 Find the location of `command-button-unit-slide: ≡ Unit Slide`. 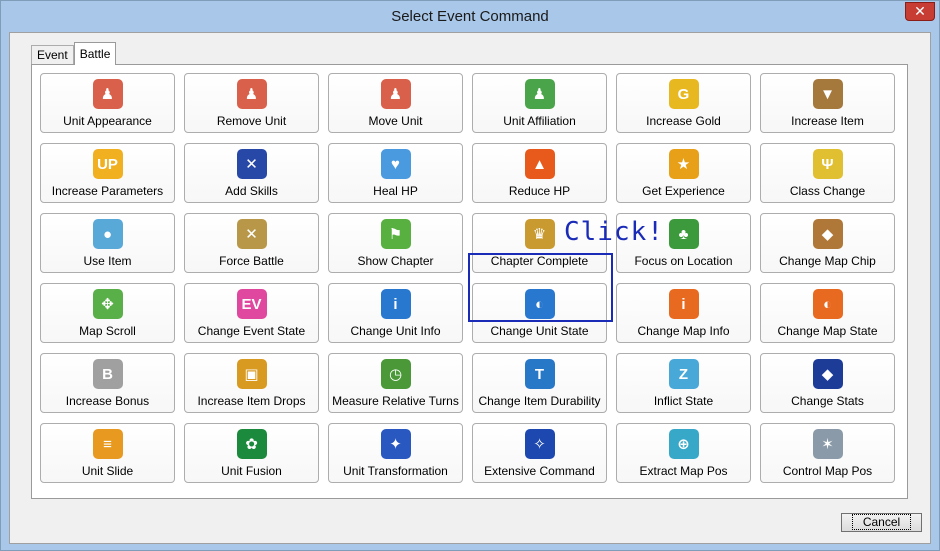

command-button-unit-slide: ≡ Unit Slide is located at coordinates (107, 453).